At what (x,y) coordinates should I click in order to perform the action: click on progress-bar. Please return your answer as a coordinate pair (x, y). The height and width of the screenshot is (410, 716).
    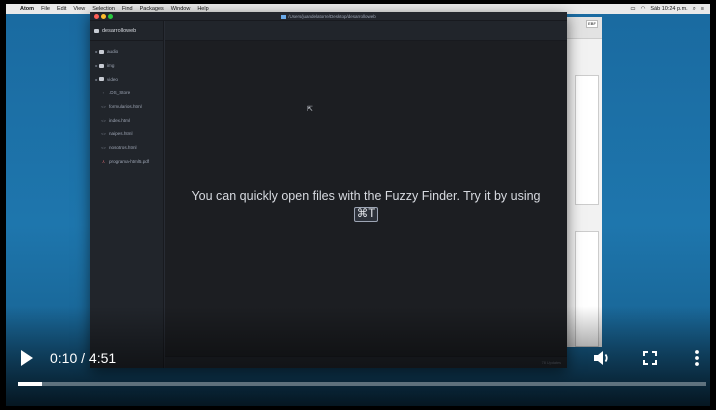
    Looking at the image, I should click on (362, 384).